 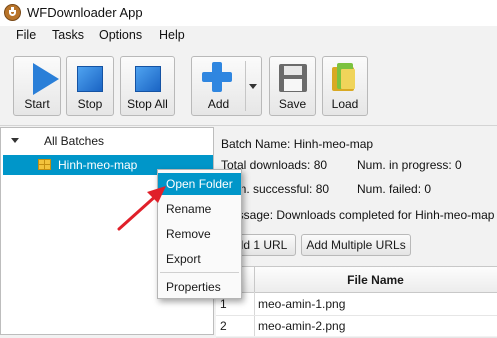 I want to click on stop-all-label: Stop All, so click(x=147, y=104).